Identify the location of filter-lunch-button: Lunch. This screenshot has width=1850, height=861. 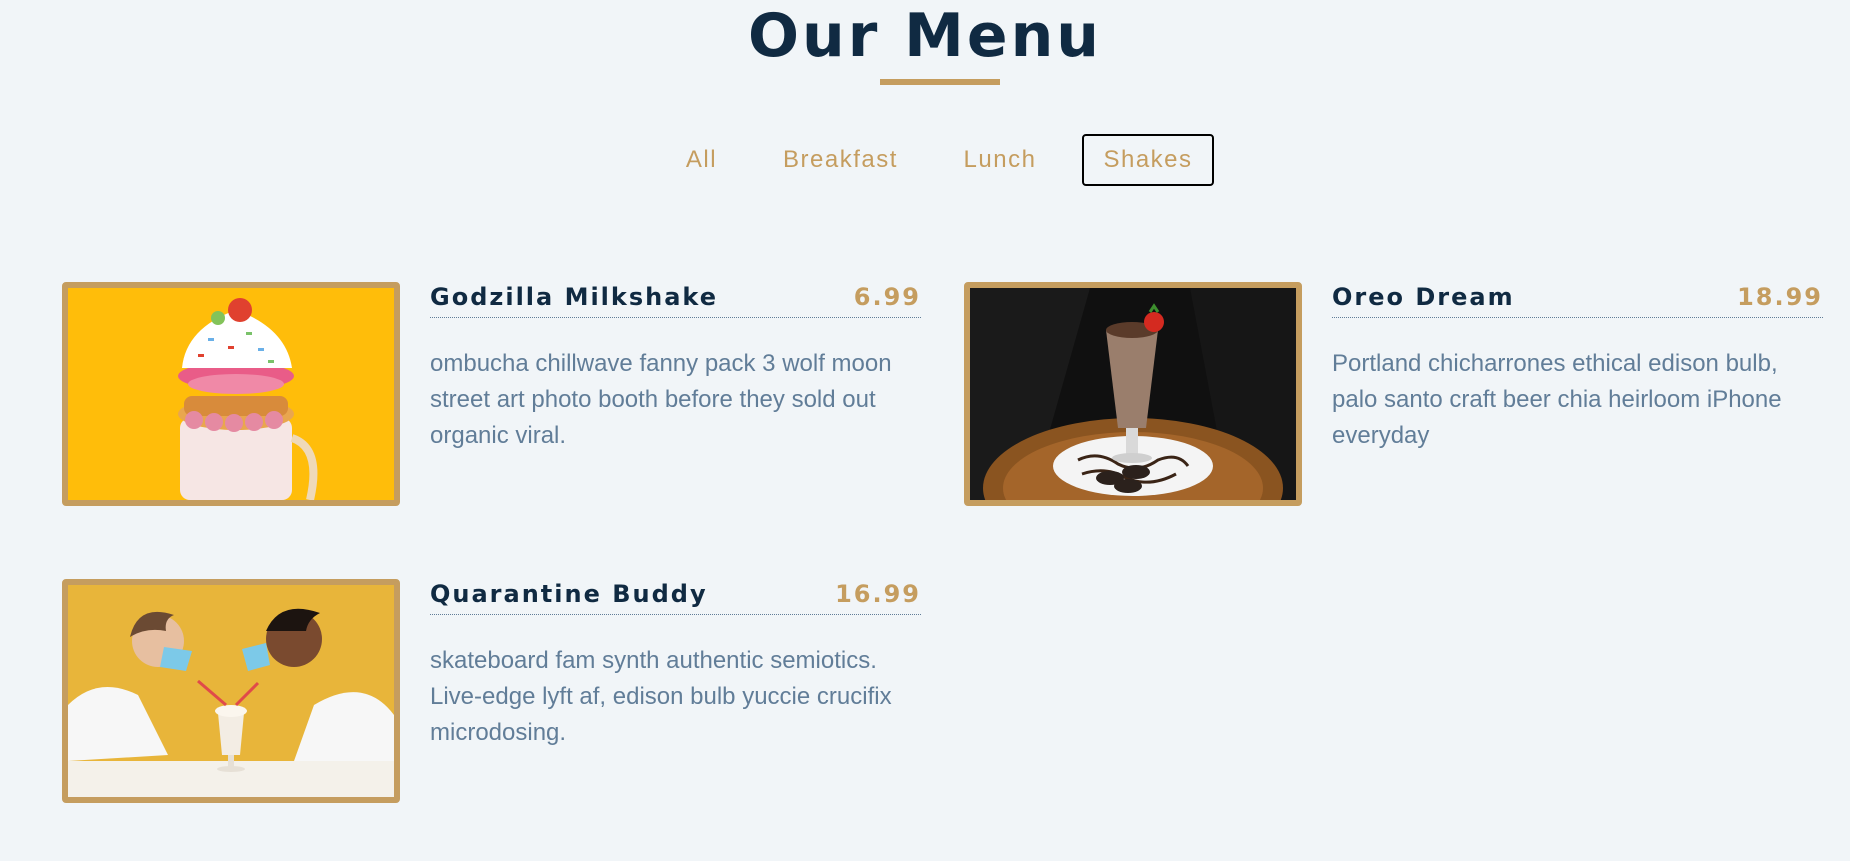
(1000, 160).